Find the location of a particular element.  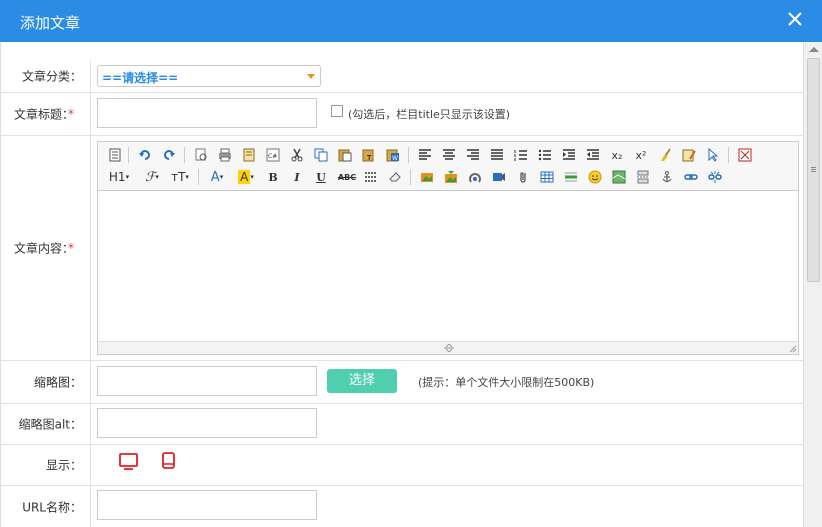

template-icon is located at coordinates (249, 155).